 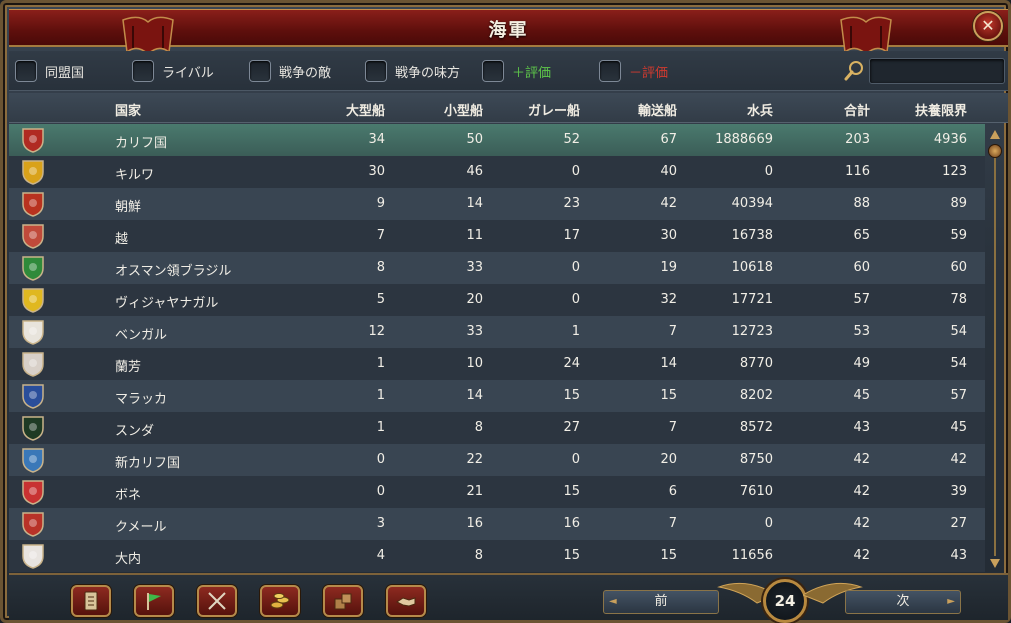 I want to click on search-input, so click(x=937, y=71).